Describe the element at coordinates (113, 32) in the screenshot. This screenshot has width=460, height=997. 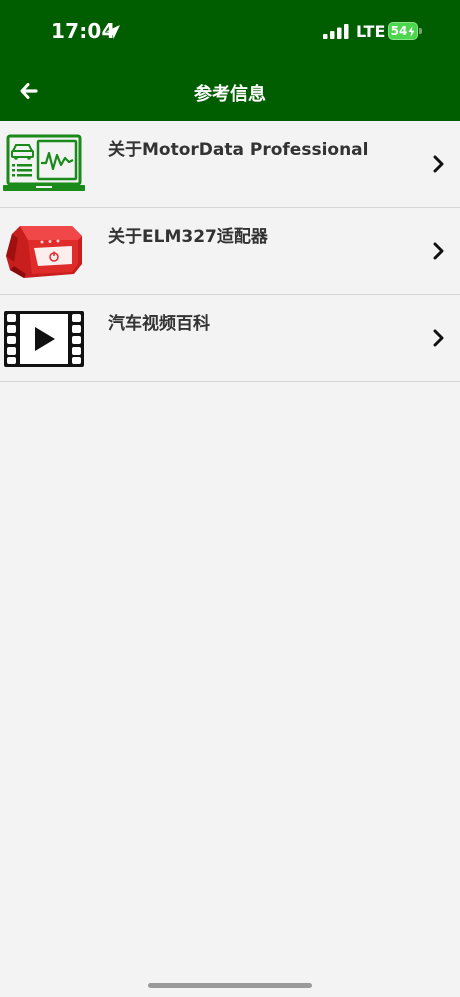
I see `location-arrow-icon` at that location.